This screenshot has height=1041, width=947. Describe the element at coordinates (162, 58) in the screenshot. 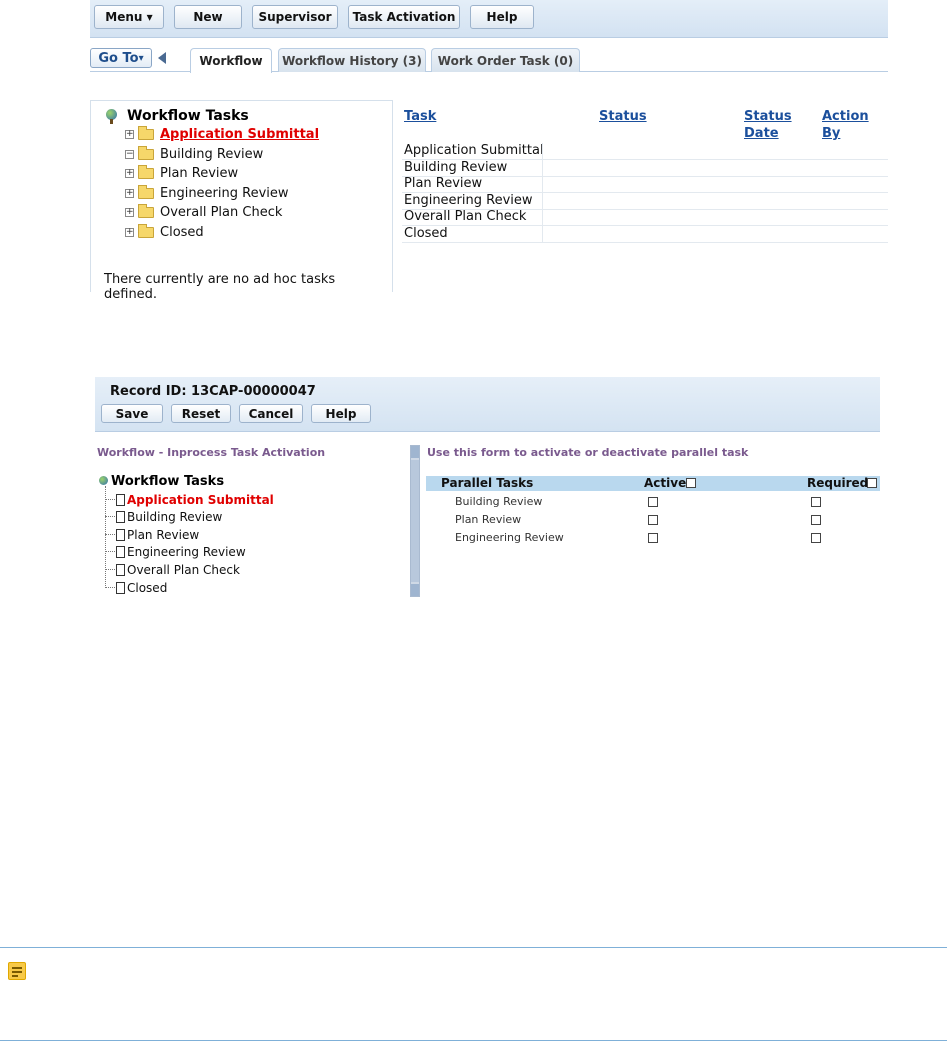

I see `back-arrow-icon` at that location.